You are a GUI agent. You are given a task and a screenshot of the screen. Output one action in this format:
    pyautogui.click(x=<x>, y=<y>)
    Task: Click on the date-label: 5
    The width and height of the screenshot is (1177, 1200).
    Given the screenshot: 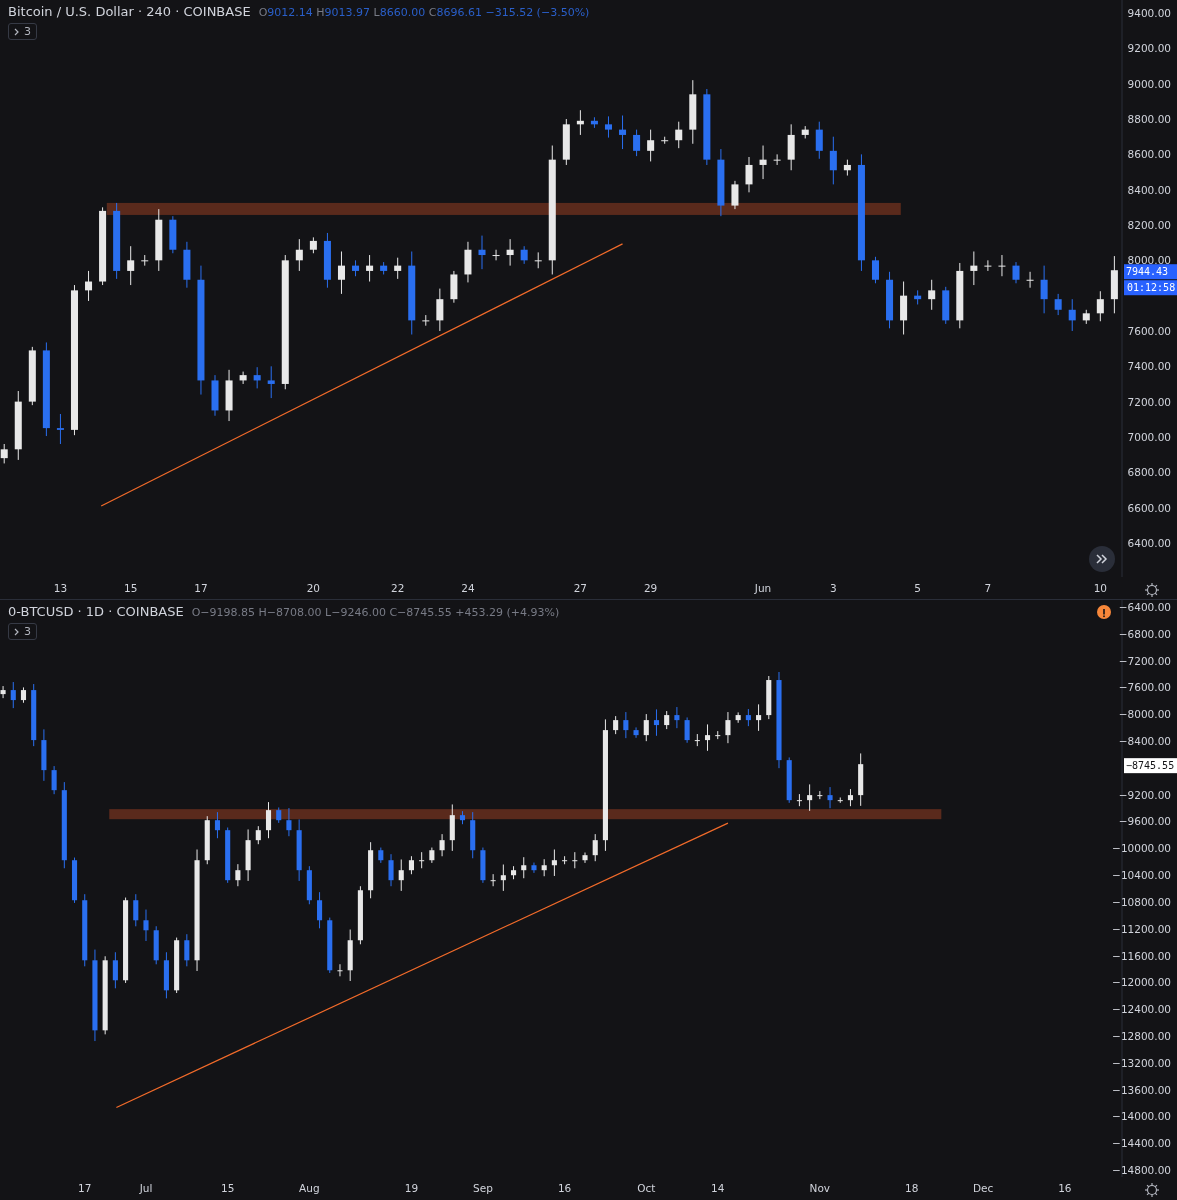 What is the action you would take?
    pyautogui.click(x=917, y=588)
    